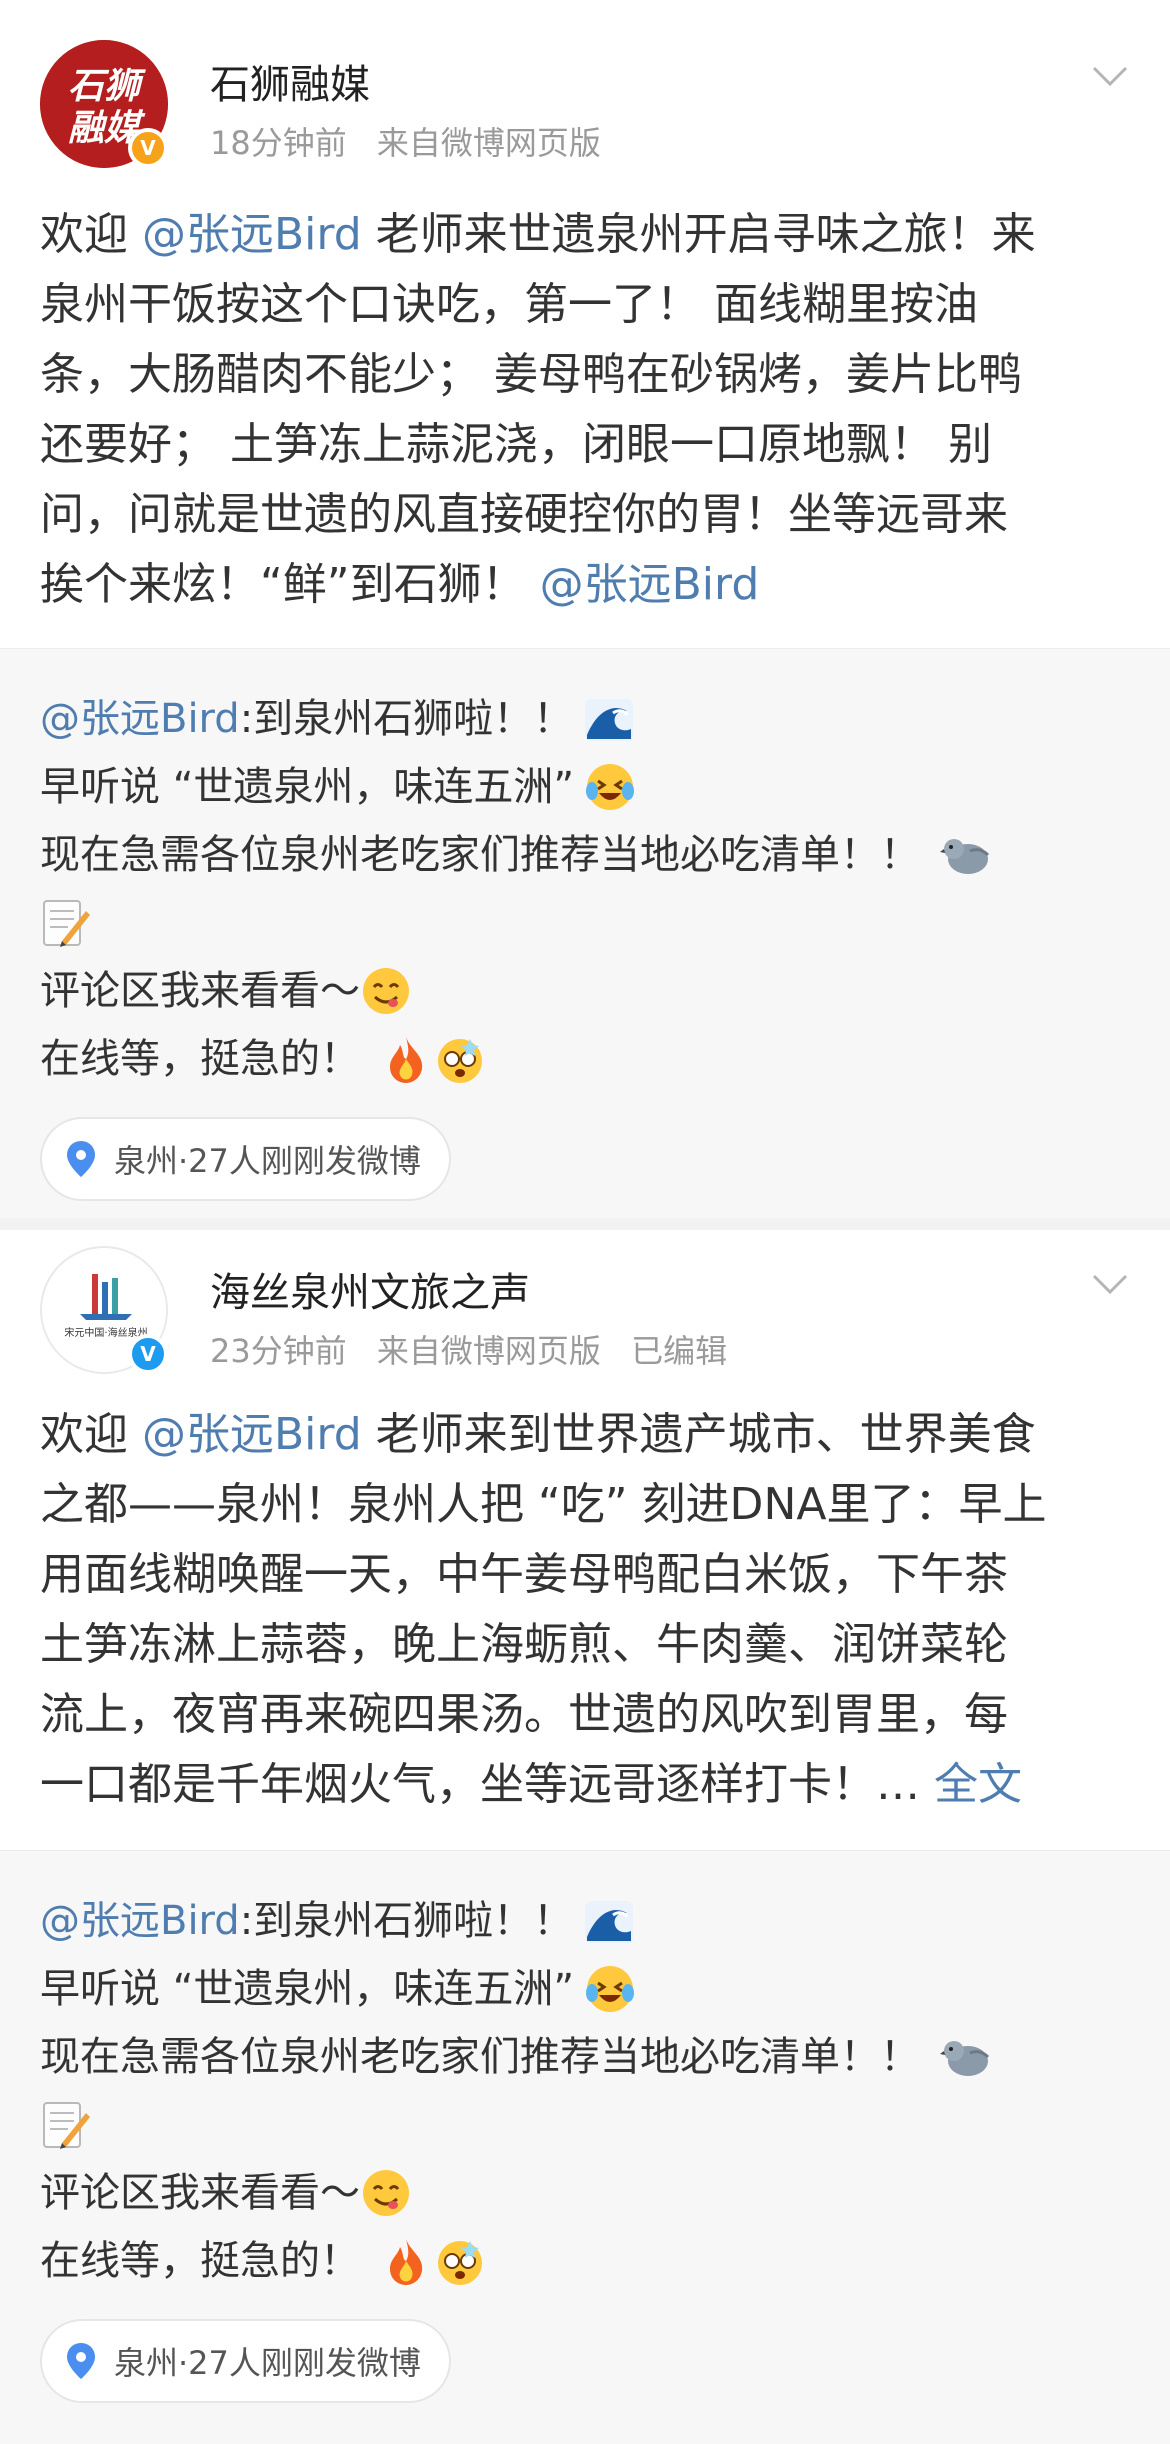 This screenshot has width=1170, height=2444. I want to click on post-body-line: 挨个来炫！“鲜”到石狮！ @张远Bird, so click(400, 584).